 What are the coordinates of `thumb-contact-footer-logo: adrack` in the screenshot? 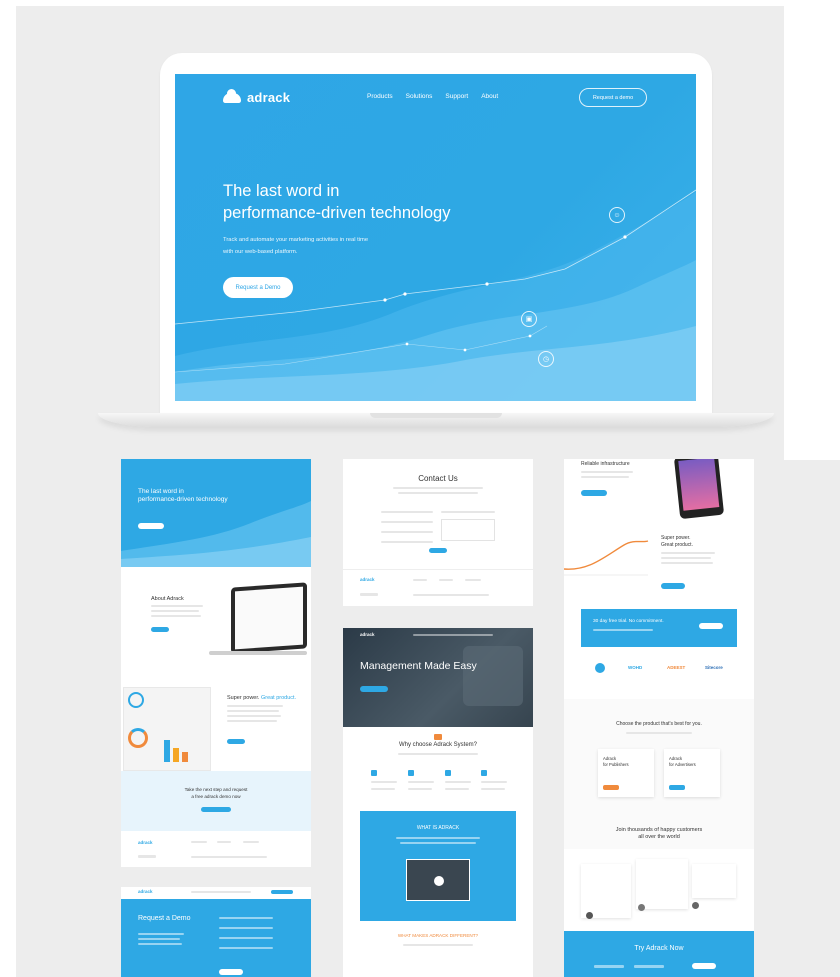 It's located at (367, 579).